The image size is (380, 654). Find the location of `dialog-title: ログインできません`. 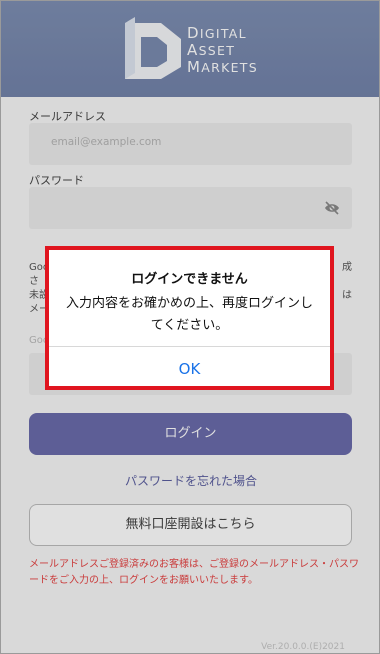

dialog-title: ログインできません is located at coordinates (189, 279).